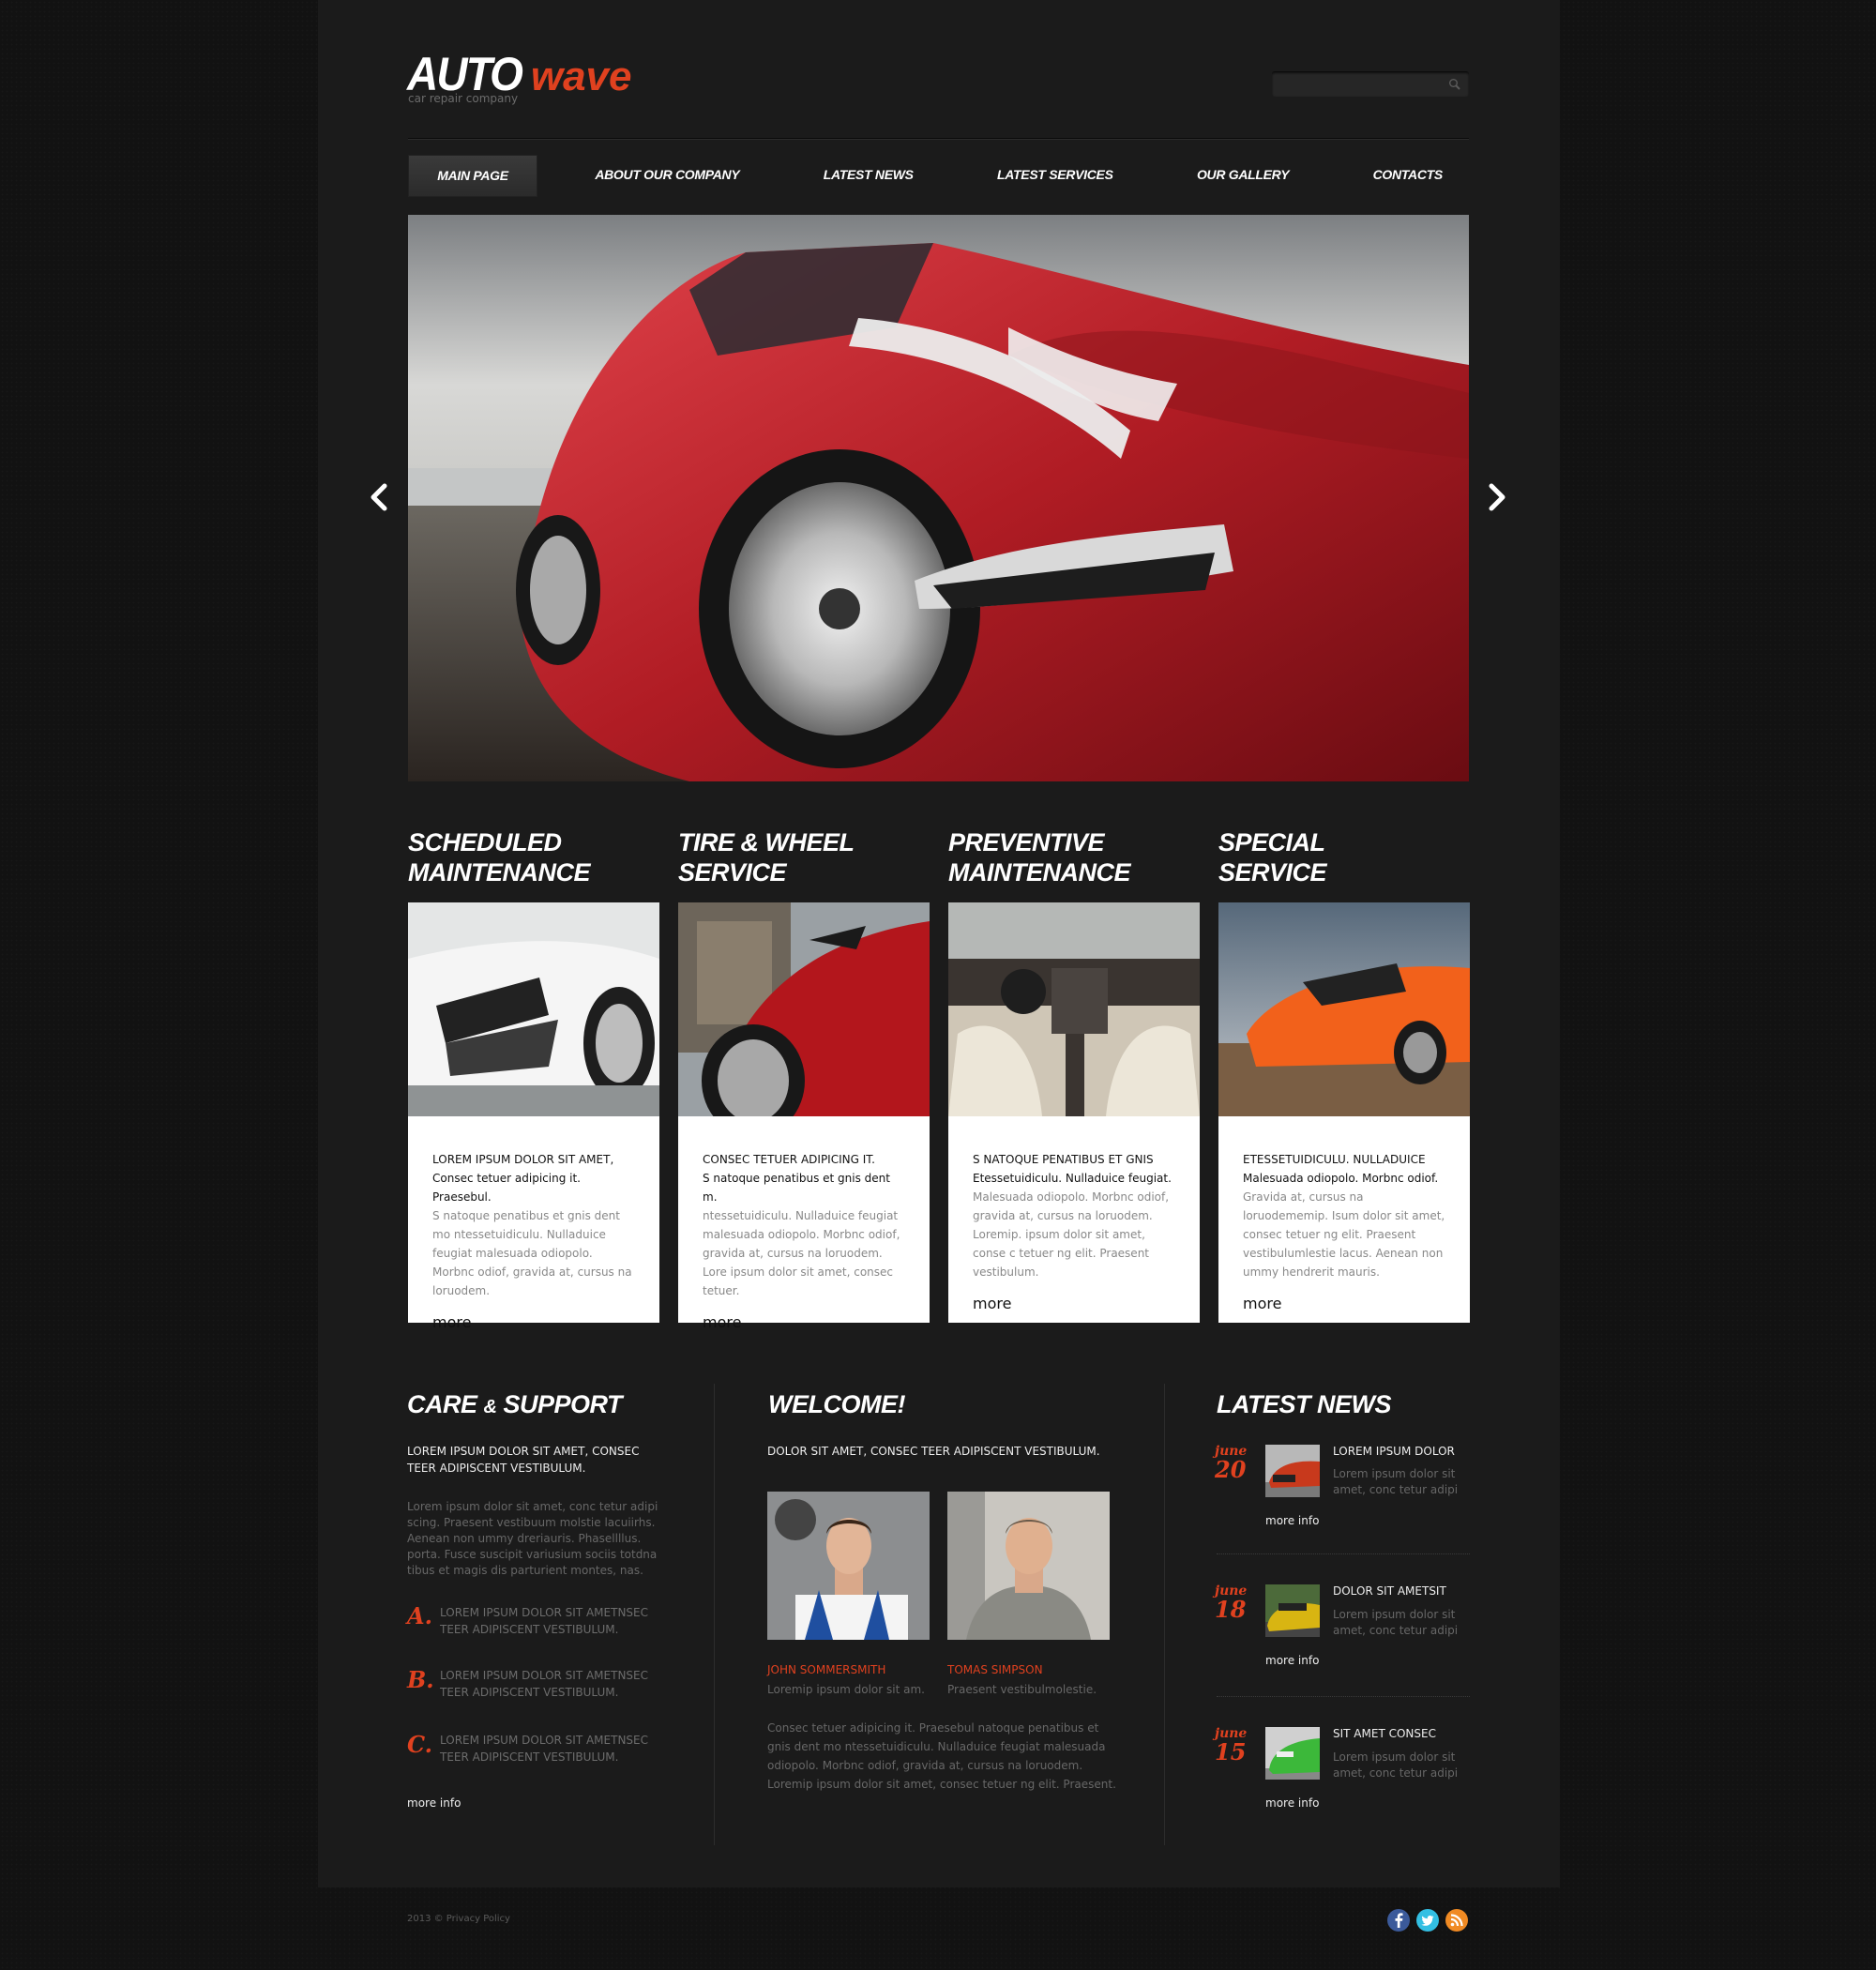 This screenshot has width=1876, height=1970. What do you see at coordinates (1359, 85) in the screenshot?
I see `search-input` at bounding box center [1359, 85].